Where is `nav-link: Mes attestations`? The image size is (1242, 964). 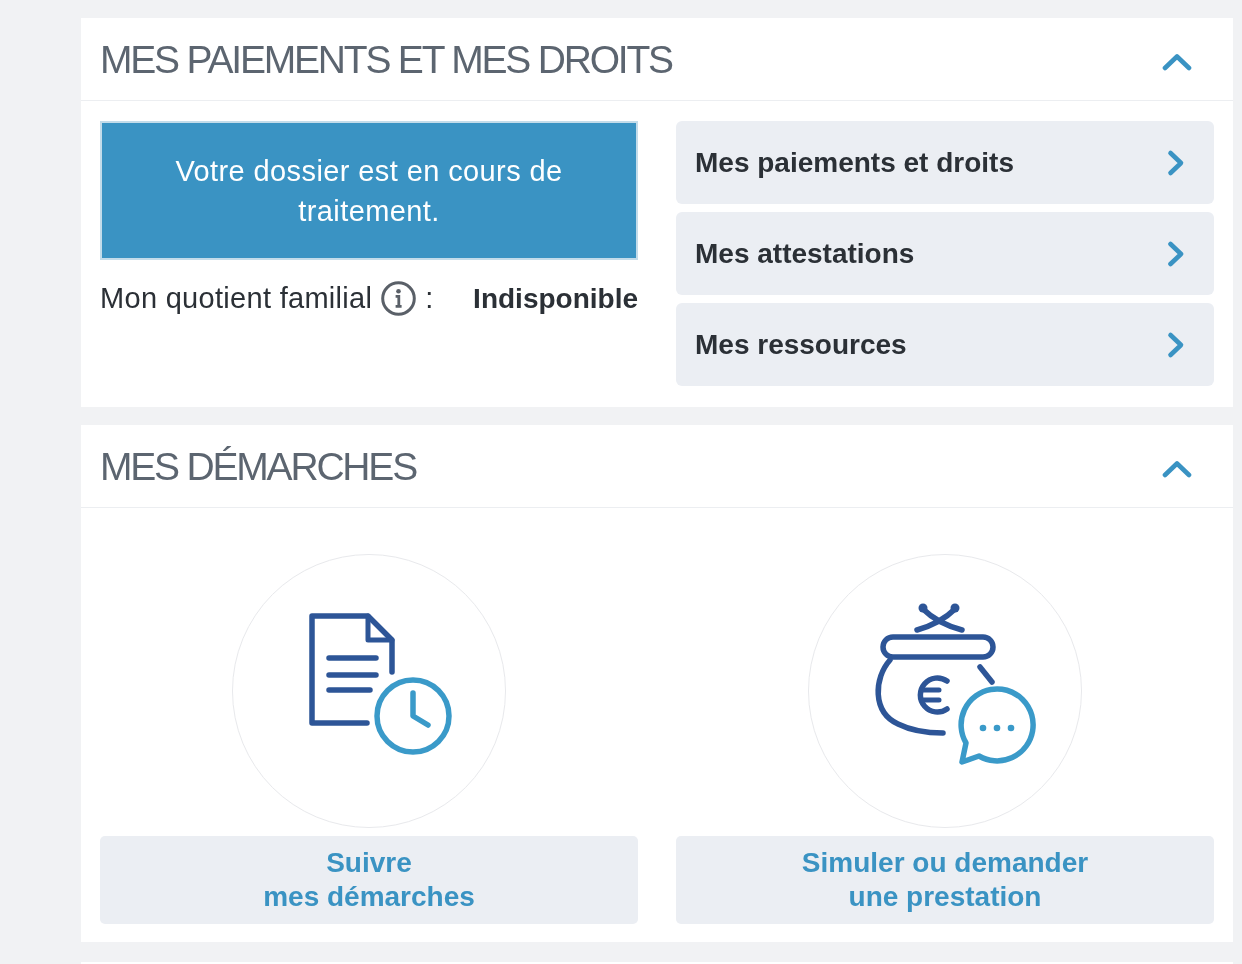
nav-link: Mes attestations is located at coordinates (945, 253).